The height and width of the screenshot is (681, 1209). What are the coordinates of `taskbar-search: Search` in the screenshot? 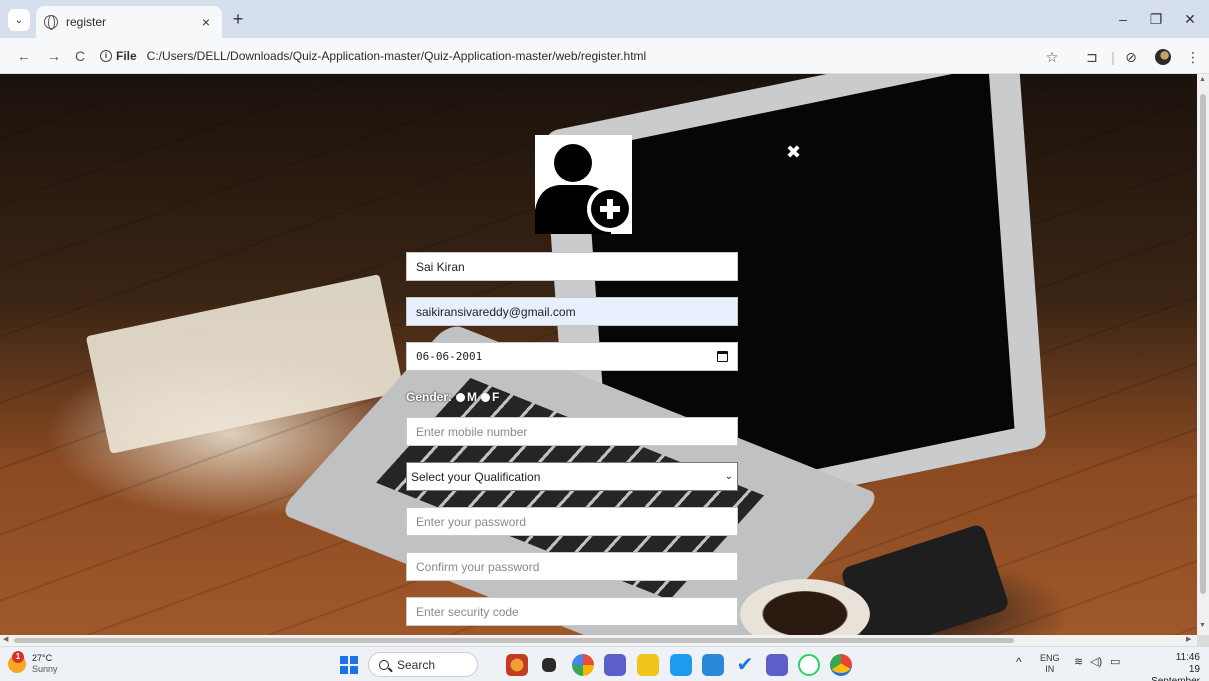 It's located at (423, 664).